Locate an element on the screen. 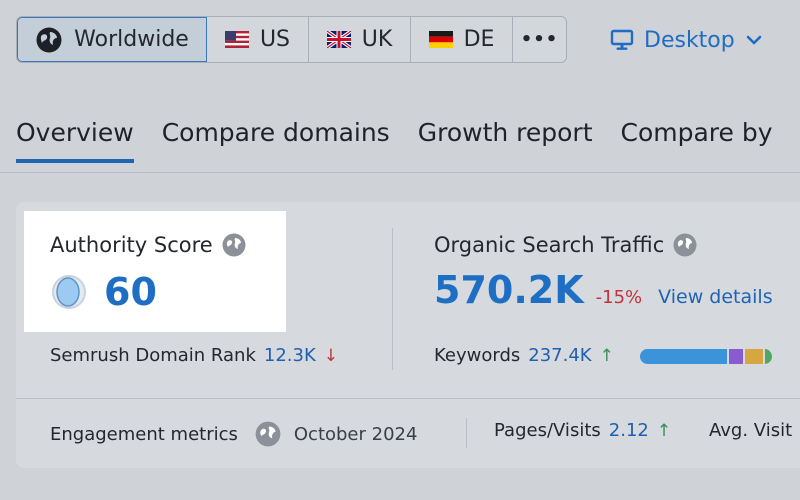 The image size is (800, 500). arrow-down-icon: ↓ is located at coordinates (331, 355).